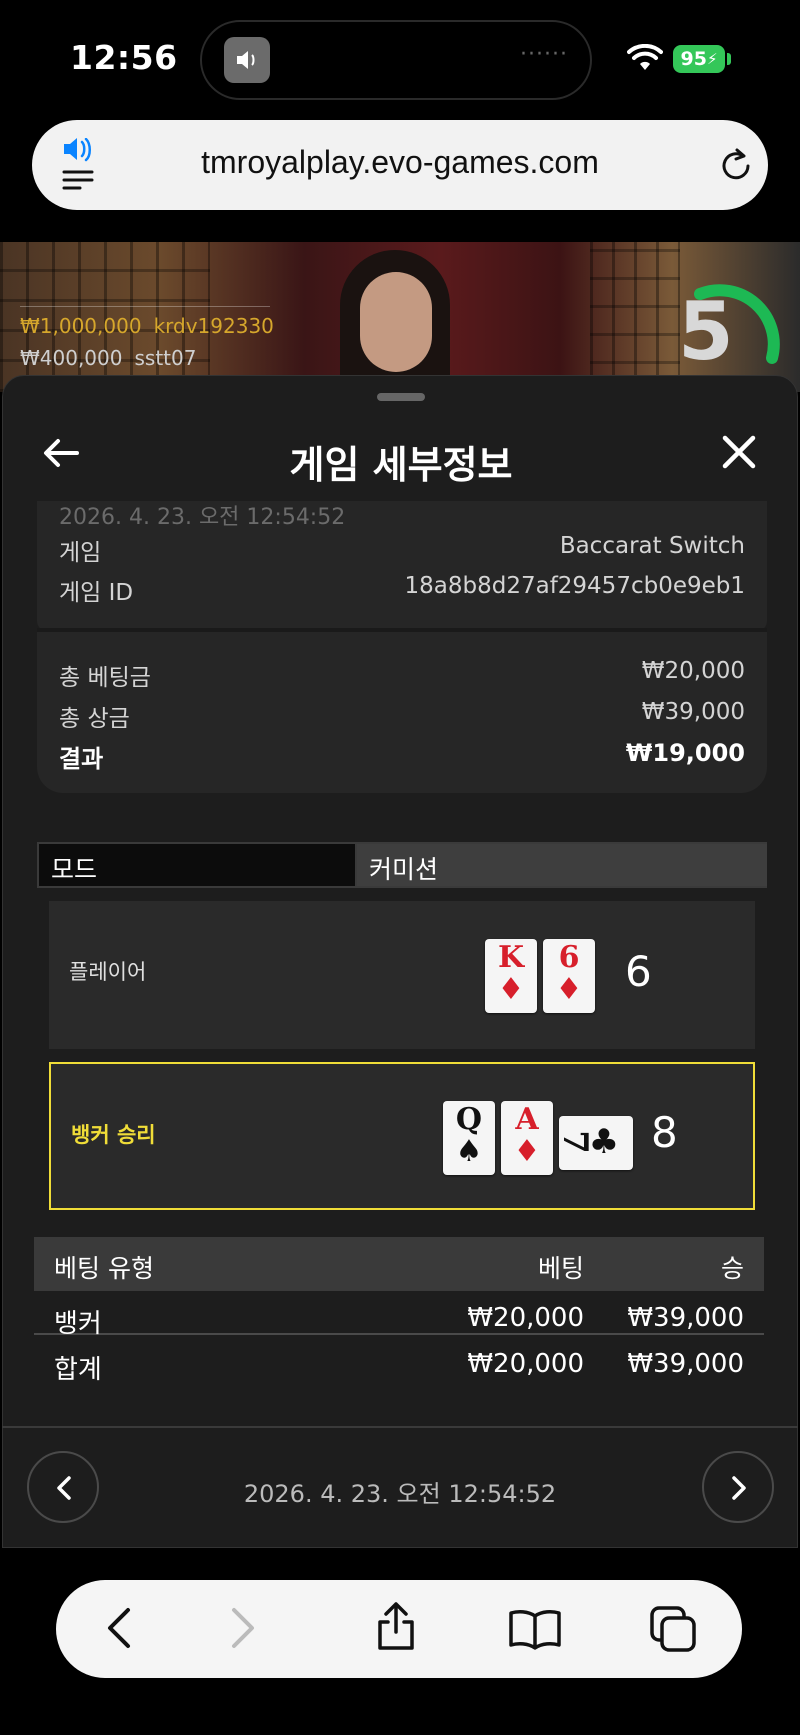 This screenshot has width=800, height=1735. I want to click on summary-value: ₩39,000, so click(693, 712).